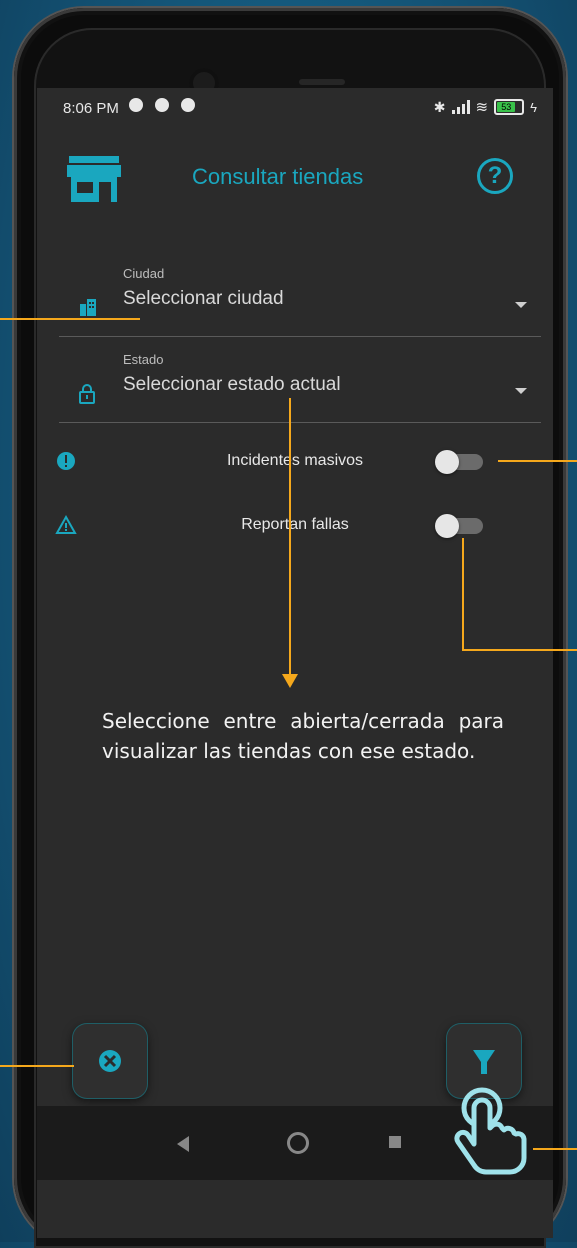 Image resolution: width=577 pixels, height=1248 pixels. What do you see at coordinates (203, 298) in the screenshot?
I see `city-value: Seleccionar ciudad` at bounding box center [203, 298].